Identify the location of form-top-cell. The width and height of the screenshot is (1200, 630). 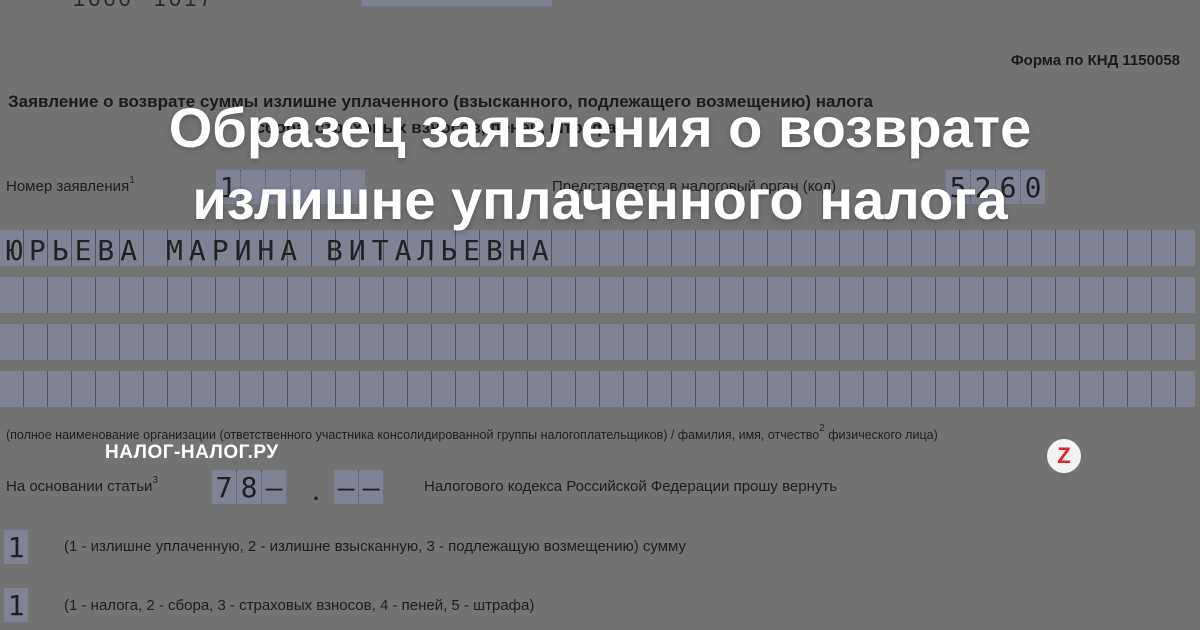
(457, 3).